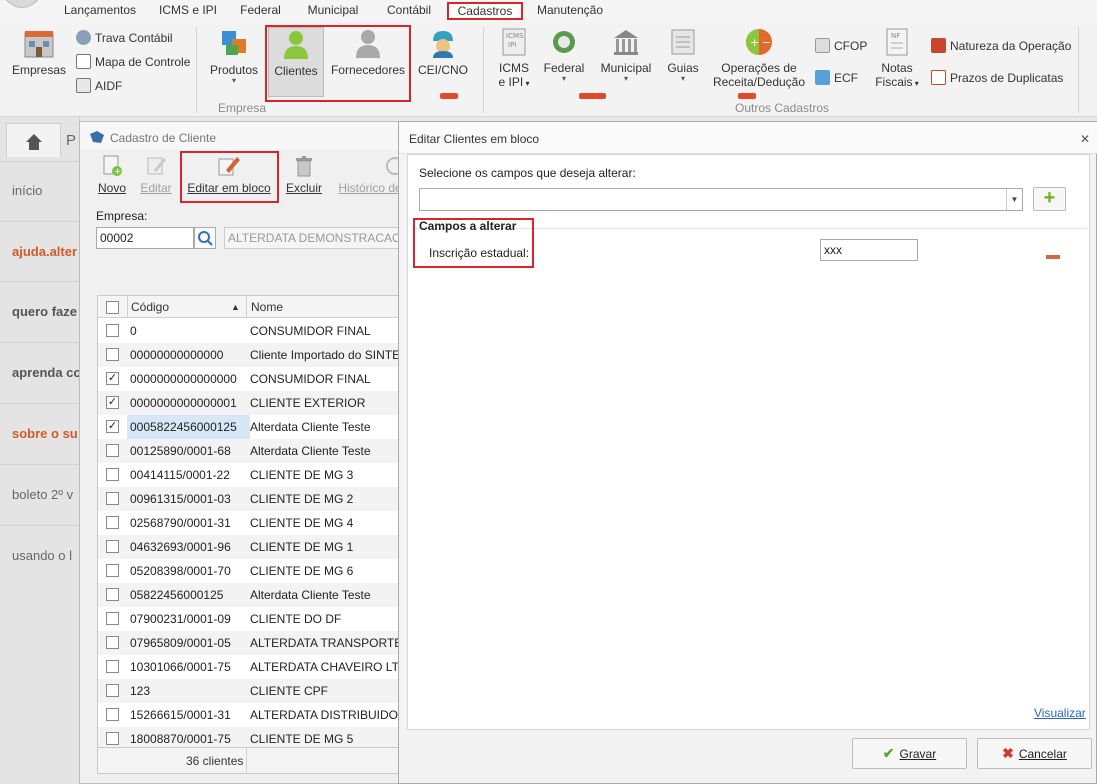 This screenshot has height=784, width=1097. I want to click on table-row: 123 CLIENTE CPF, so click(253, 691).